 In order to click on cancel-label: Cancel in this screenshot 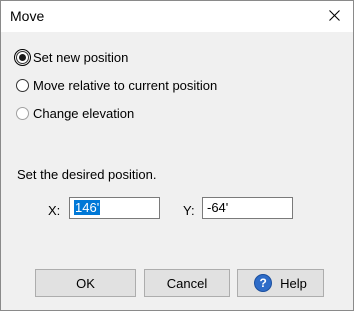, I will do `click(187, 283)`.